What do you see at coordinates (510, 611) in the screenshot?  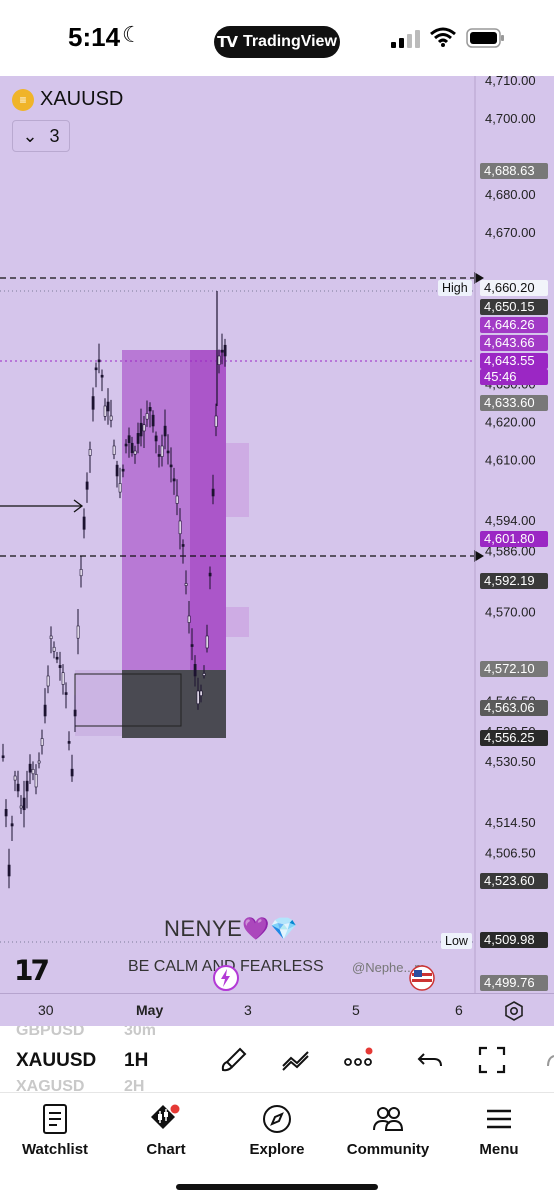 I see `price-tick-label: 4,570.00` at bounding box center [510, 611].